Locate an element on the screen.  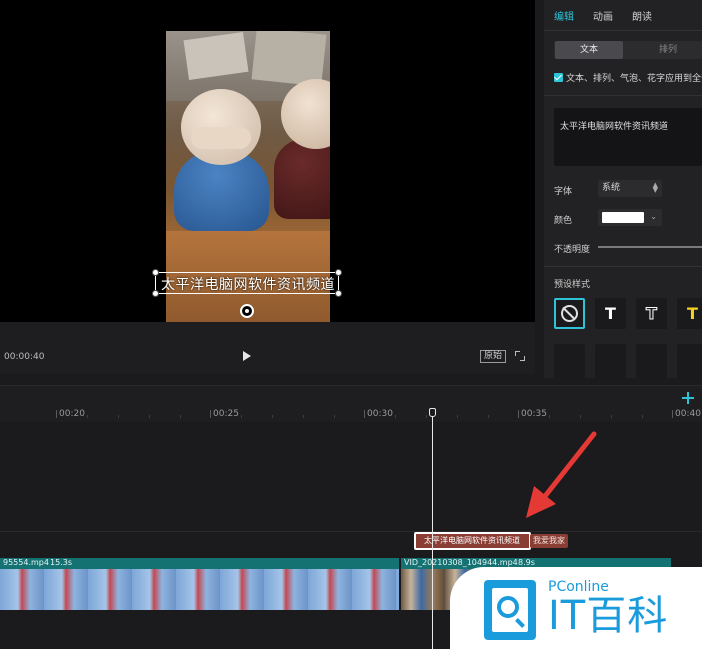
color-swatch is located at coordinates (623, 217).